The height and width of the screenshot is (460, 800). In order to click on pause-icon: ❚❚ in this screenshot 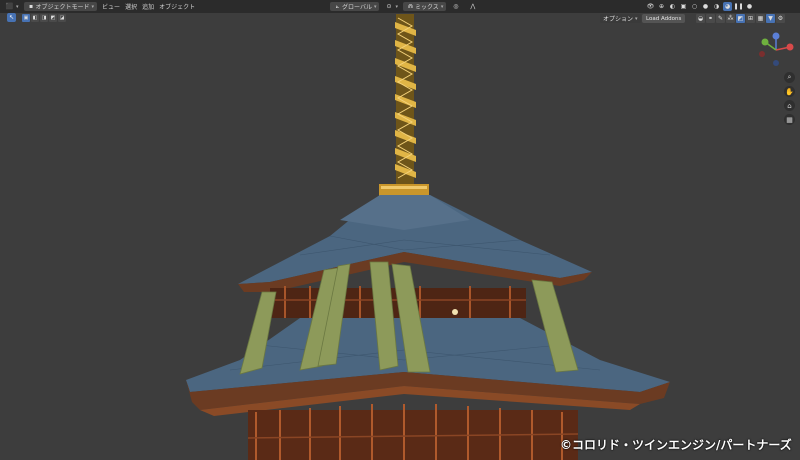, I will do `click(738, 6)`.